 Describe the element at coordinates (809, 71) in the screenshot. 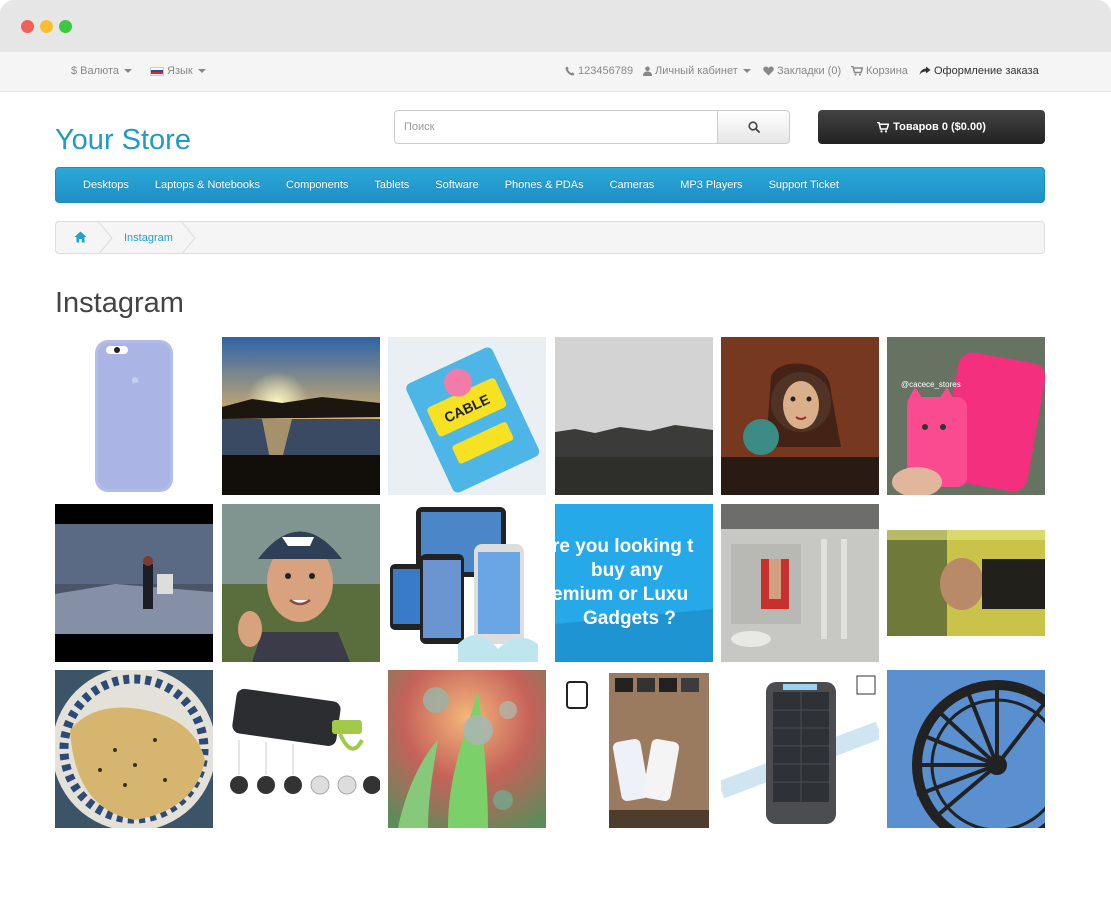

I see `wishlist-label: Закладки (0)` at that location.